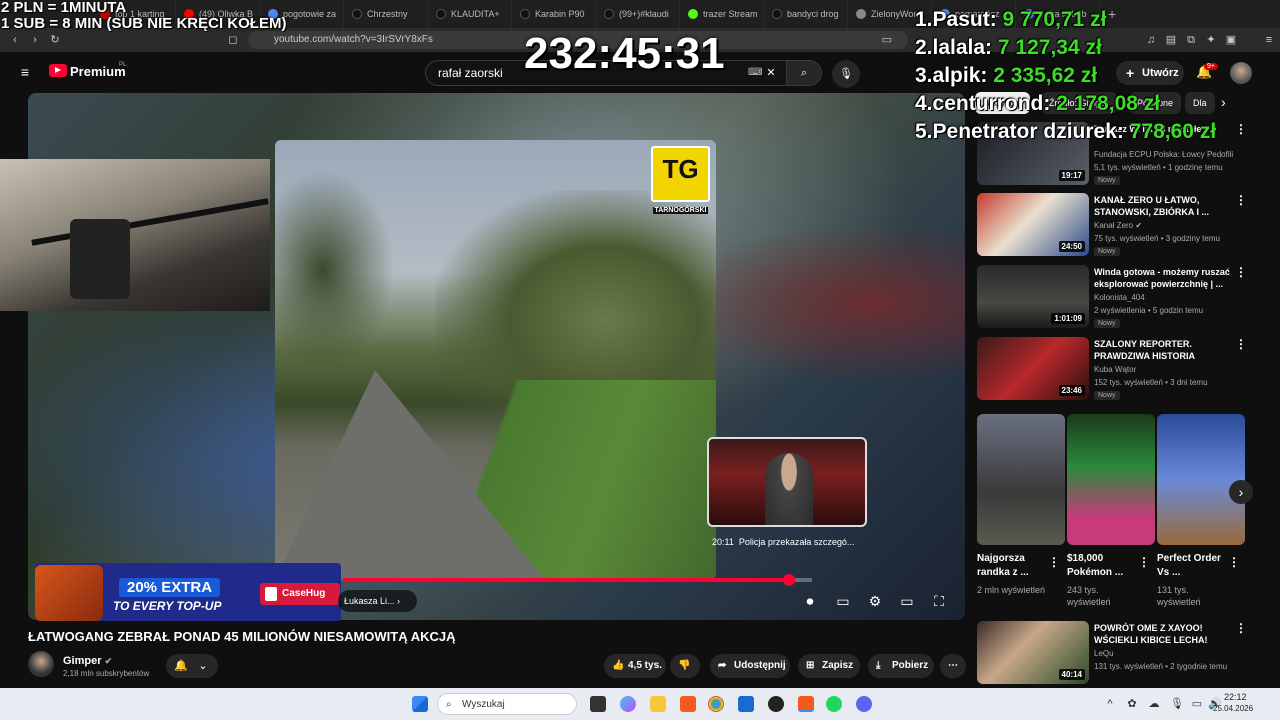 This screenshot has height=720, width=1280. What do you see at coordinates (1110, 704) in the screenshot?
I see `tray-chevron-icon: ^` at bounding box center [1110, 704].